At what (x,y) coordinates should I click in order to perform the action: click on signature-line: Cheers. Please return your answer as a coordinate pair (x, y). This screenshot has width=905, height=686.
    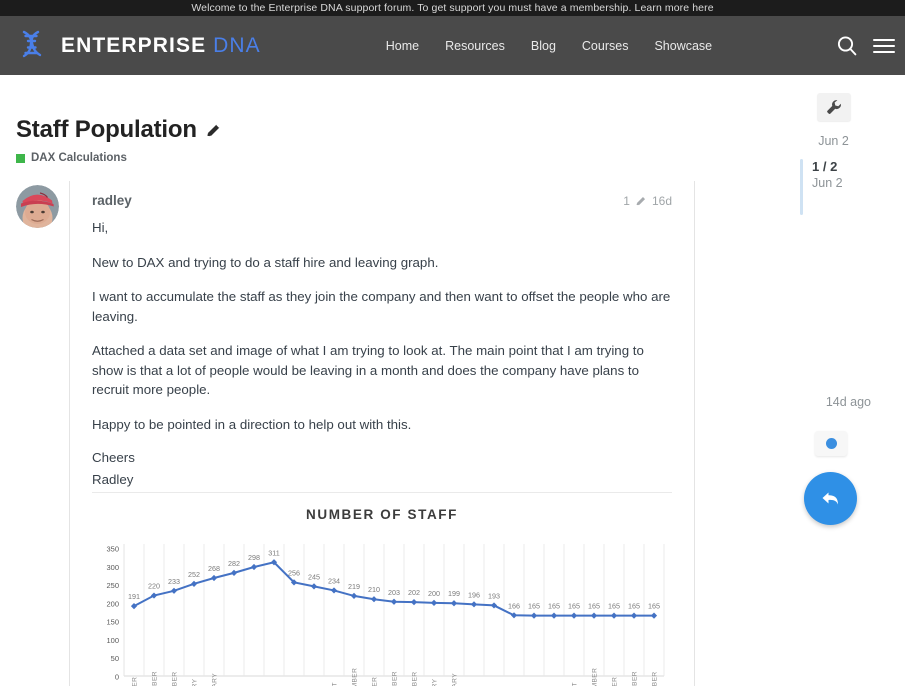
    Looking at the image, I should click on (113, 457).